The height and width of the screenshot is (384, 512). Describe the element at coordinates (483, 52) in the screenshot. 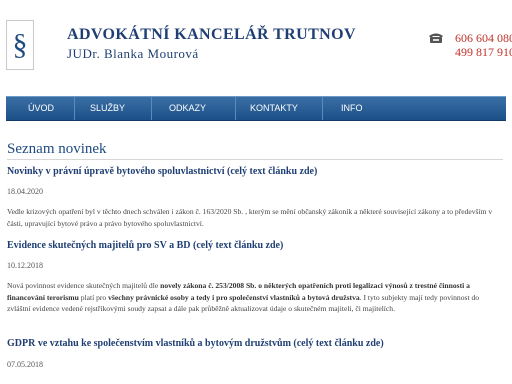

I see `phone-number-2: 499 817 910` at that location.